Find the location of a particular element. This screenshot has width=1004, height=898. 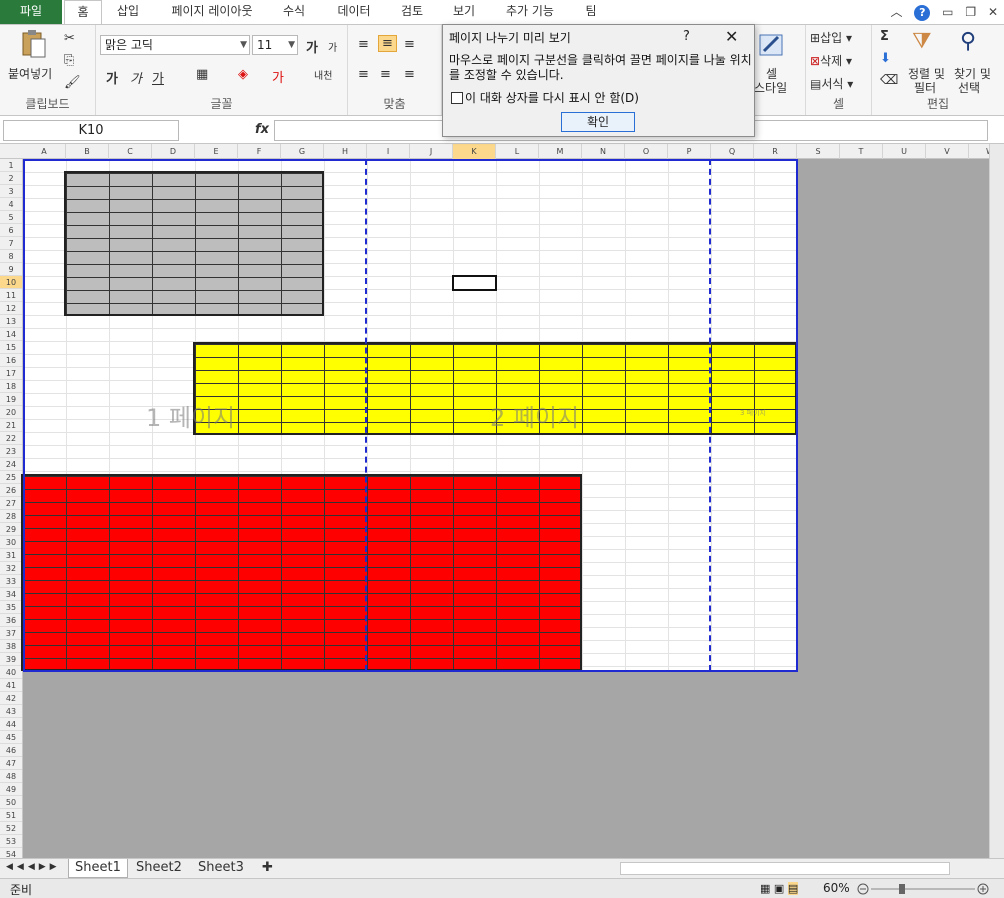

tab-insert: 삽입 is located at coordinates (128, 12).